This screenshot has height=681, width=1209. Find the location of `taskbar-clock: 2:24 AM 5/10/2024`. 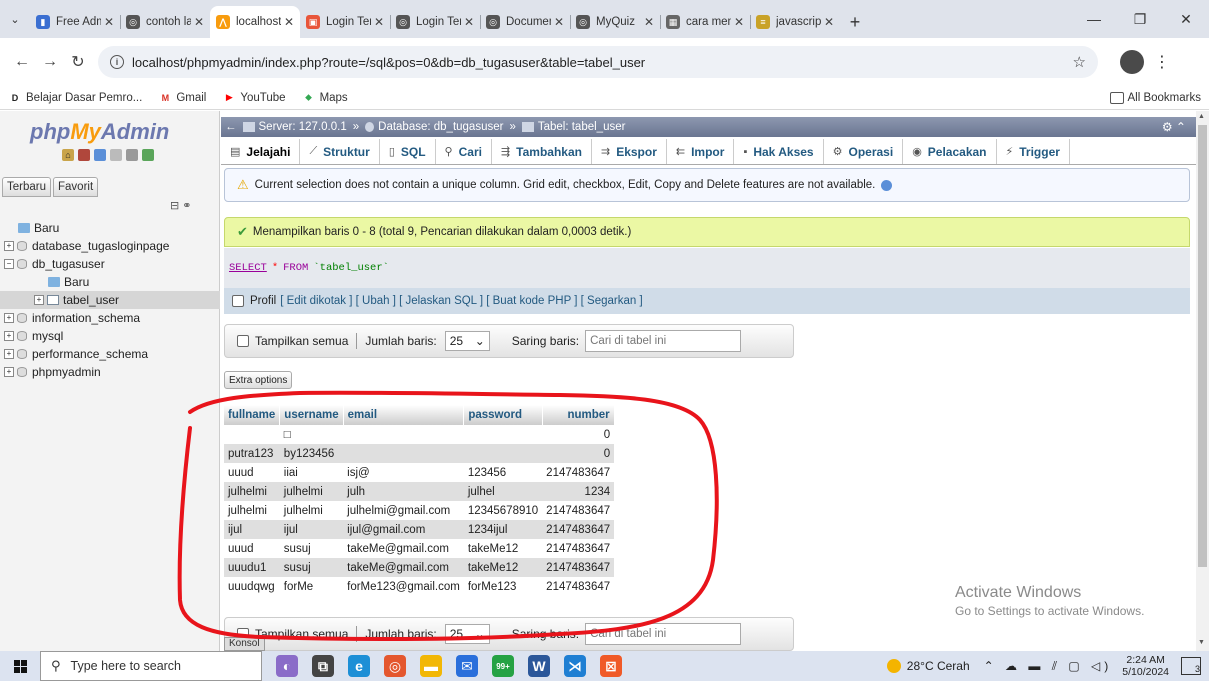

taskbar-clock: 2:24 AM 5/10/2024 is located at coordinates (1145, 666).